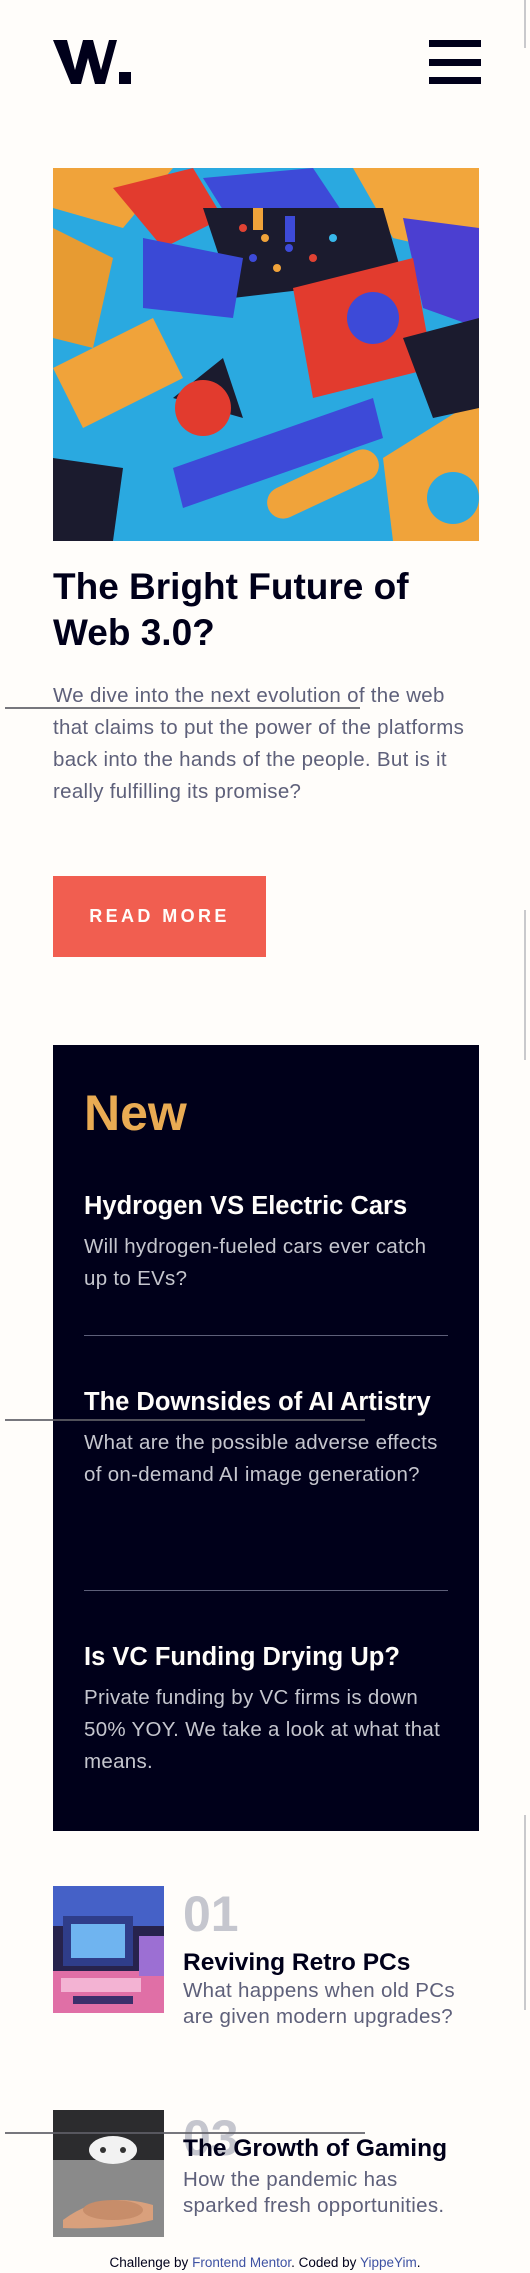 This screenshot has width=530, height=2273. Describe the element at coordinates (159, 916) in the screenshot. I see `read-more-button: READ MORE` at that location.